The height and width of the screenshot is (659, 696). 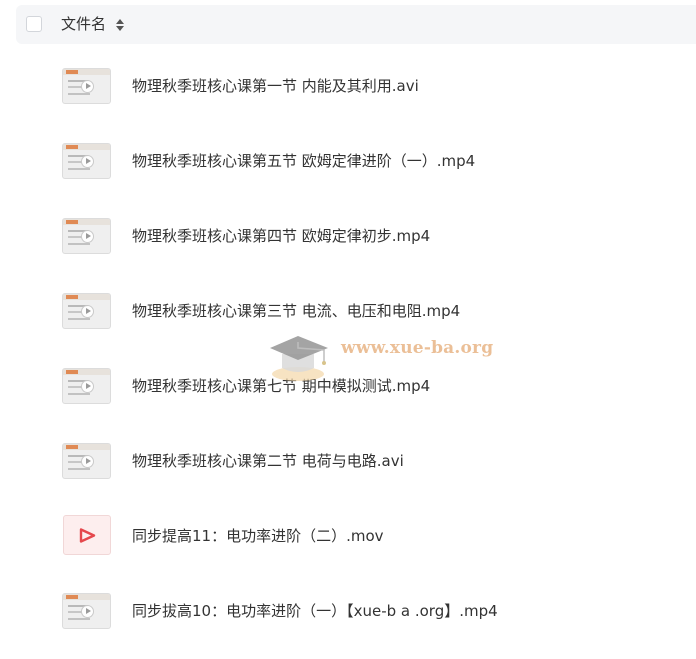 What do you see at coordinates (120, 25) in the screenshot?
I see `sort-icon` at bounding box center [120, 25].